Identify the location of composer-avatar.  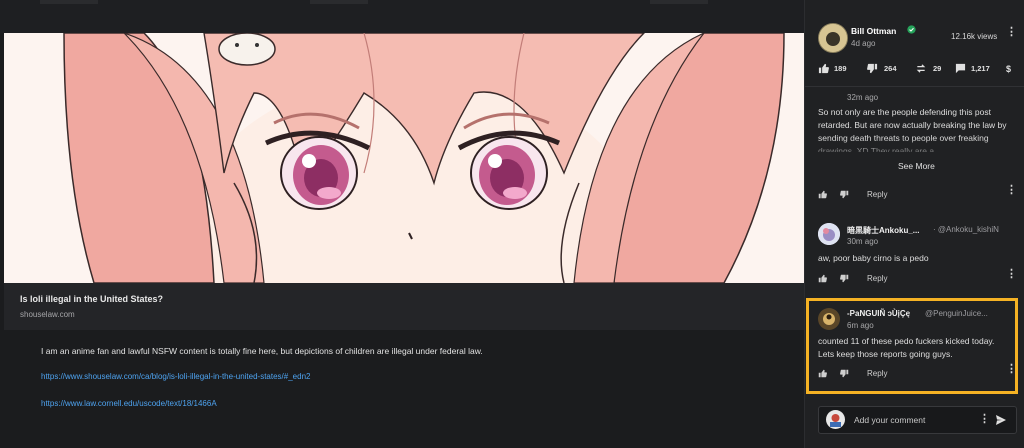
(835, 419).